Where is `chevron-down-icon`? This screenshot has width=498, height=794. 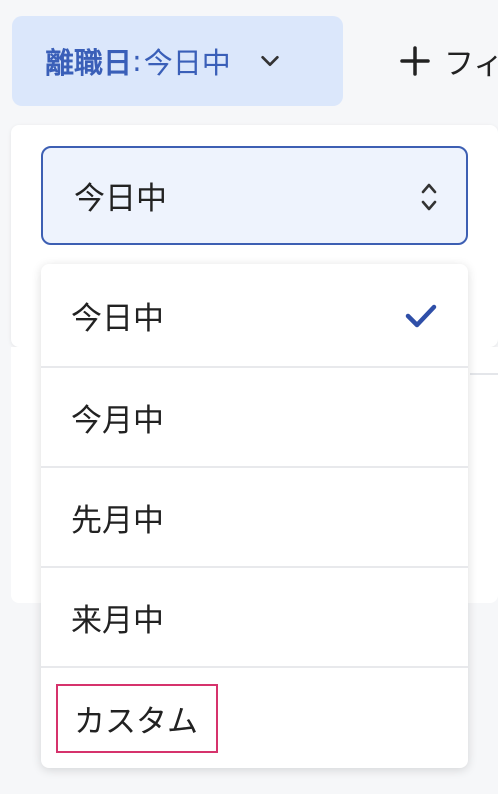 chevron-down-icon is located at coordinates (270, 61).